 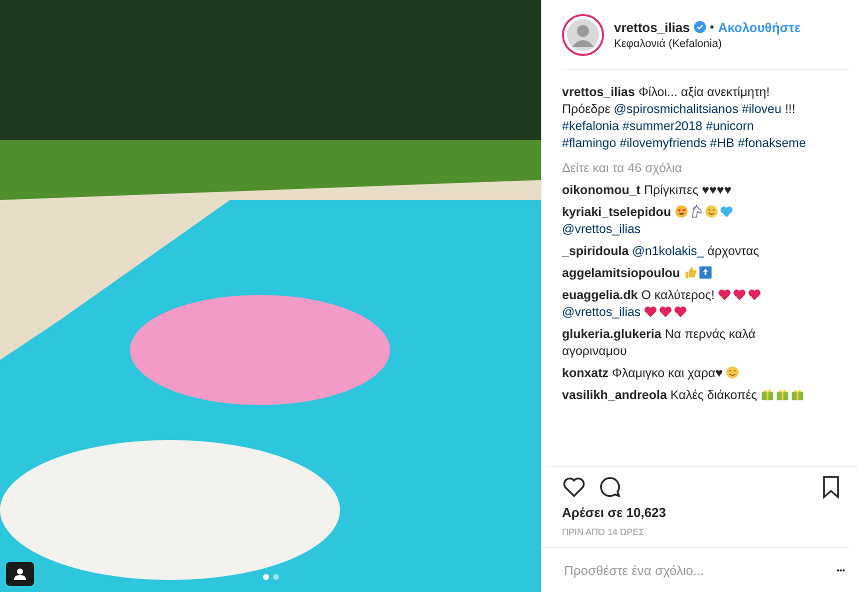 I want to click on mention-link: #HB, so click(x=722, y=143).